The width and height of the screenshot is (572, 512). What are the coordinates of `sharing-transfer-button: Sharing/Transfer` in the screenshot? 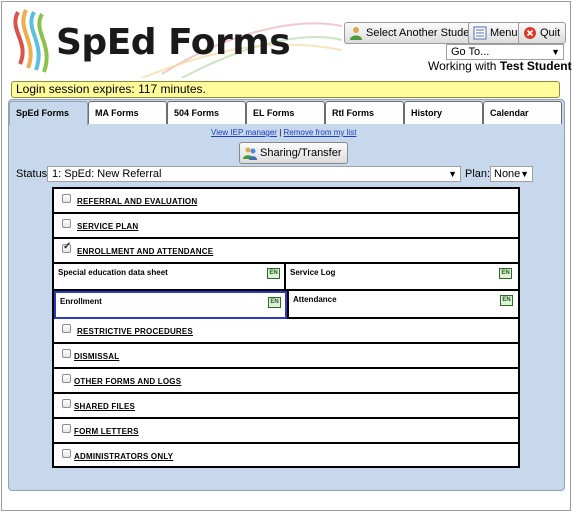 It's located at (293, 153).